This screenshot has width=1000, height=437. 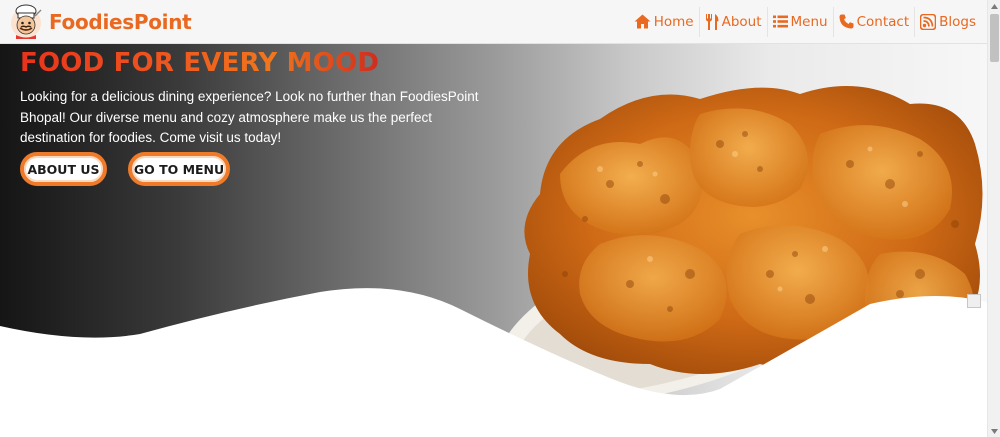 I want to click on about-us-button: ABOUT US, so click(x=63, y=169).